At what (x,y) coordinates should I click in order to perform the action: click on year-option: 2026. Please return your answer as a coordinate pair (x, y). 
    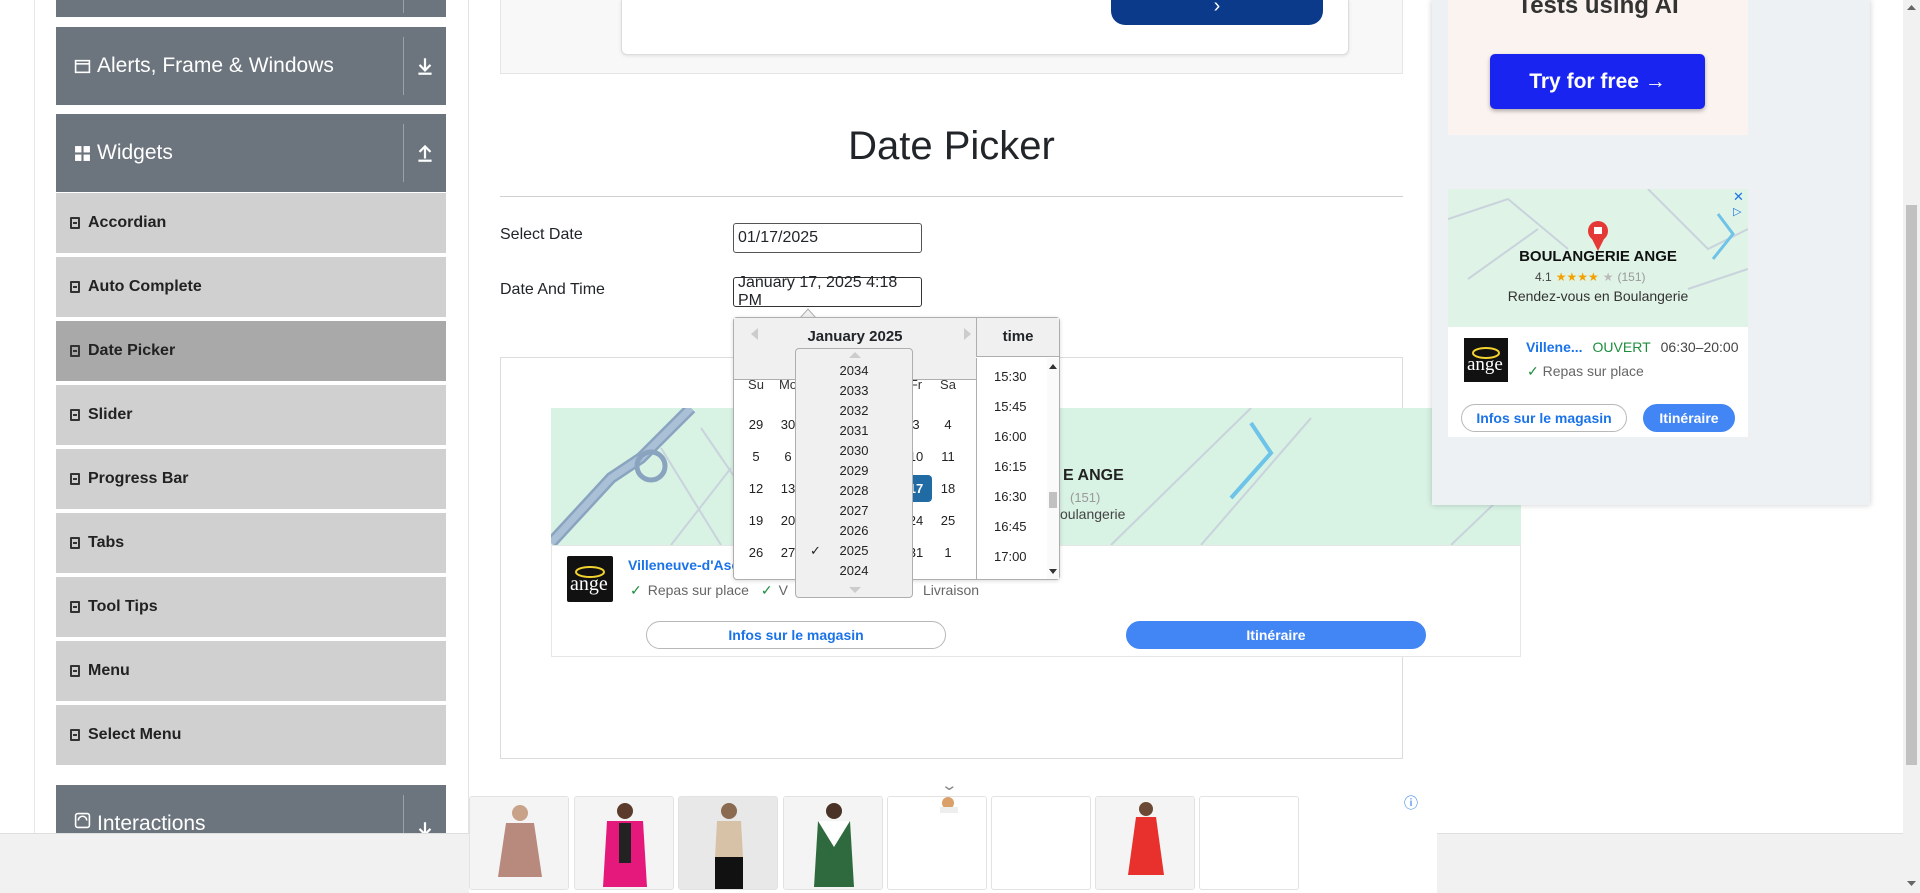
    Looking at the image, I should click on (854, 531).